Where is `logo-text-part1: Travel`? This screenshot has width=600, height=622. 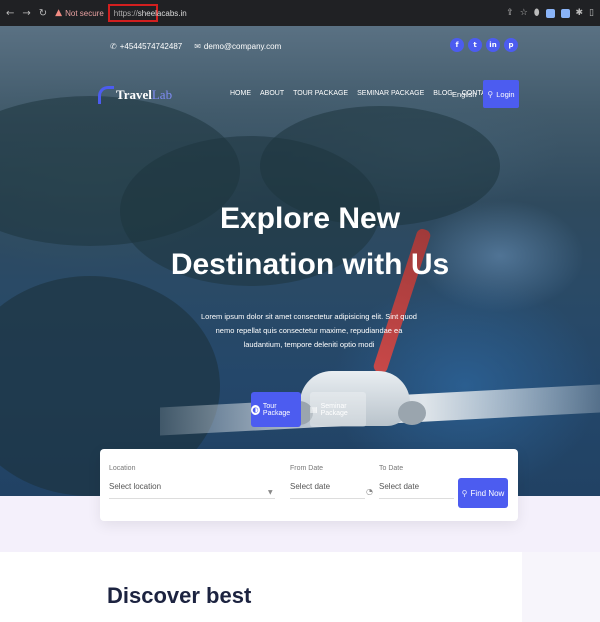 logo-text-part1: Travel is located at coordinates (134, 94).